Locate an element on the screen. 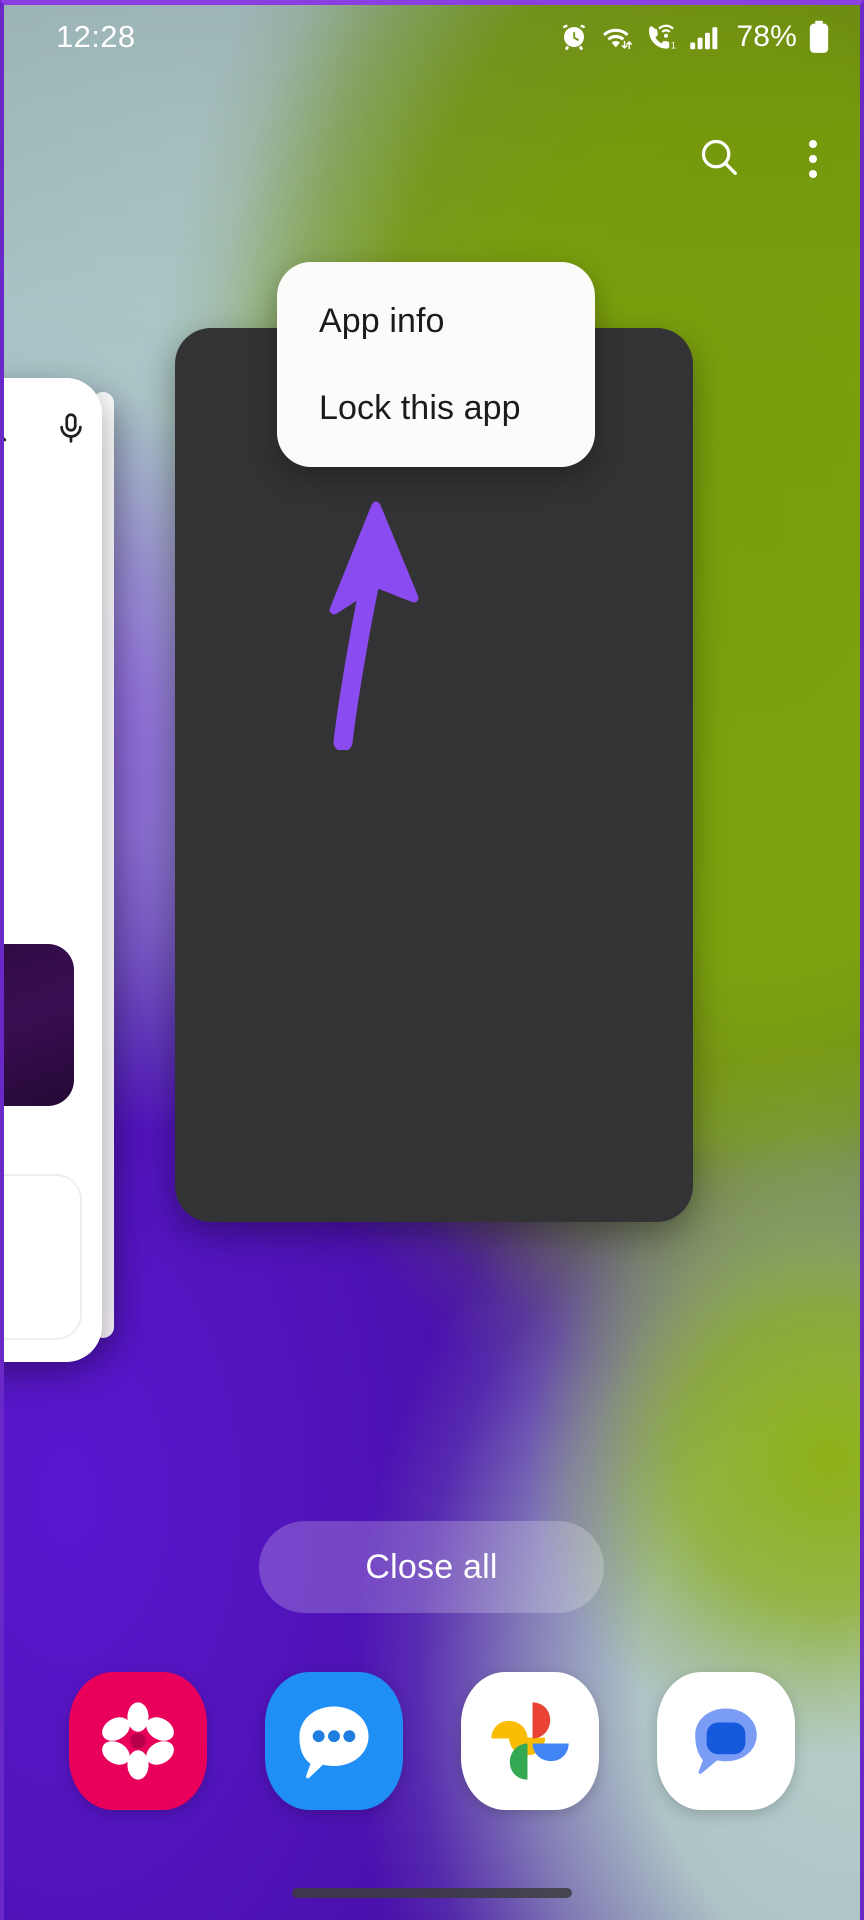  caption-line-1: M is located at coordinates (41, 1360).